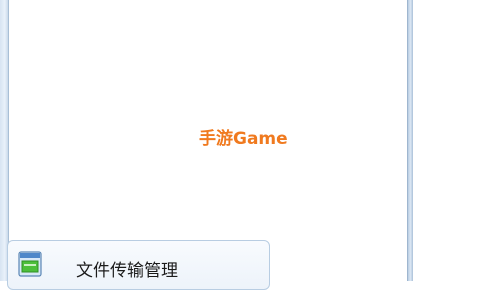 The height and width of the screenshot is (290, 500). I want to click on menu-item-label: 文件传输管理, so click(127, 271).